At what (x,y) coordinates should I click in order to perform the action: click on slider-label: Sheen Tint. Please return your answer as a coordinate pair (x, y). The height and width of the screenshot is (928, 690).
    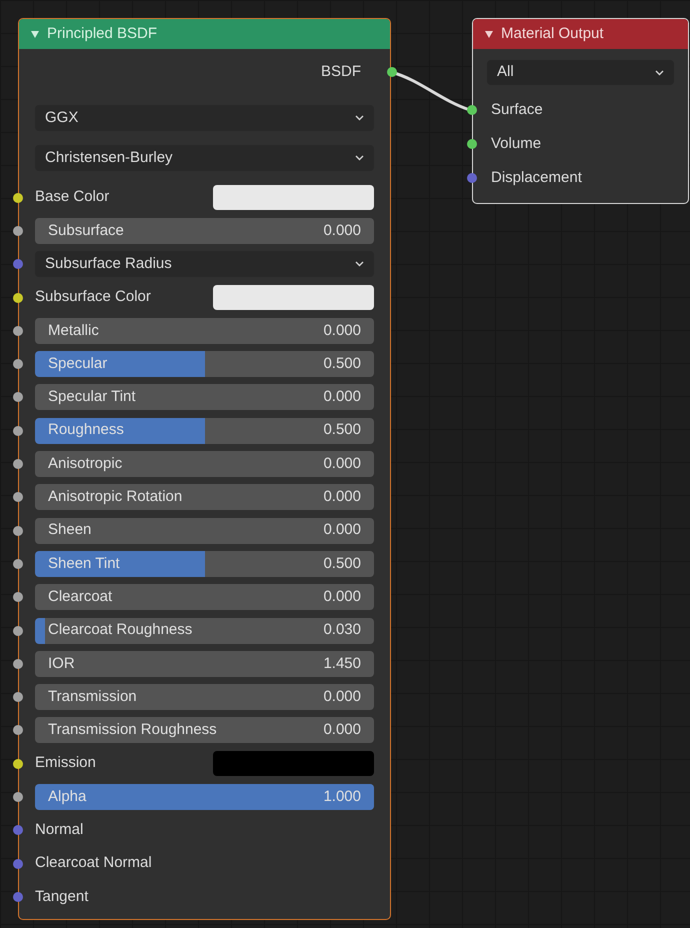
    Looking at the image, I should click on (84, 564).